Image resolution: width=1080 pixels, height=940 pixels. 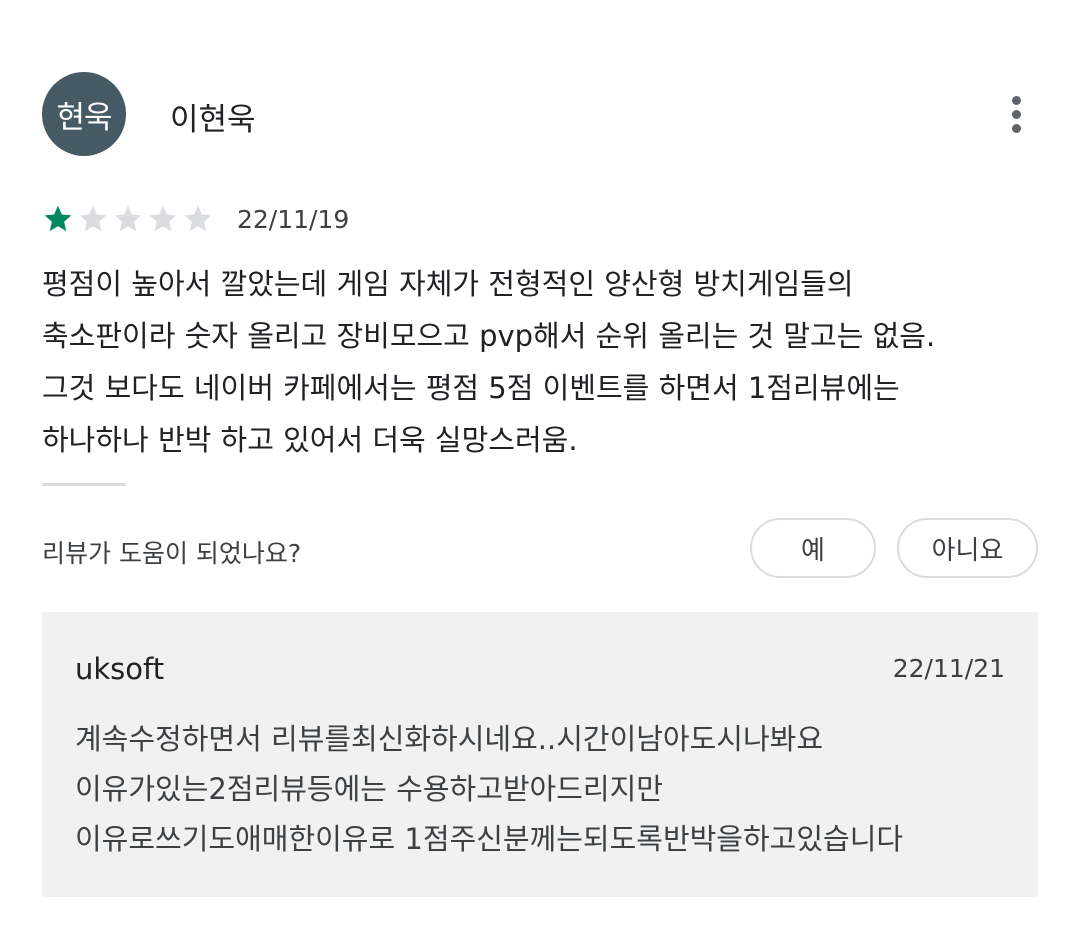 I want to click on rating-row: 22/11/19, so click(x=195, y=219).